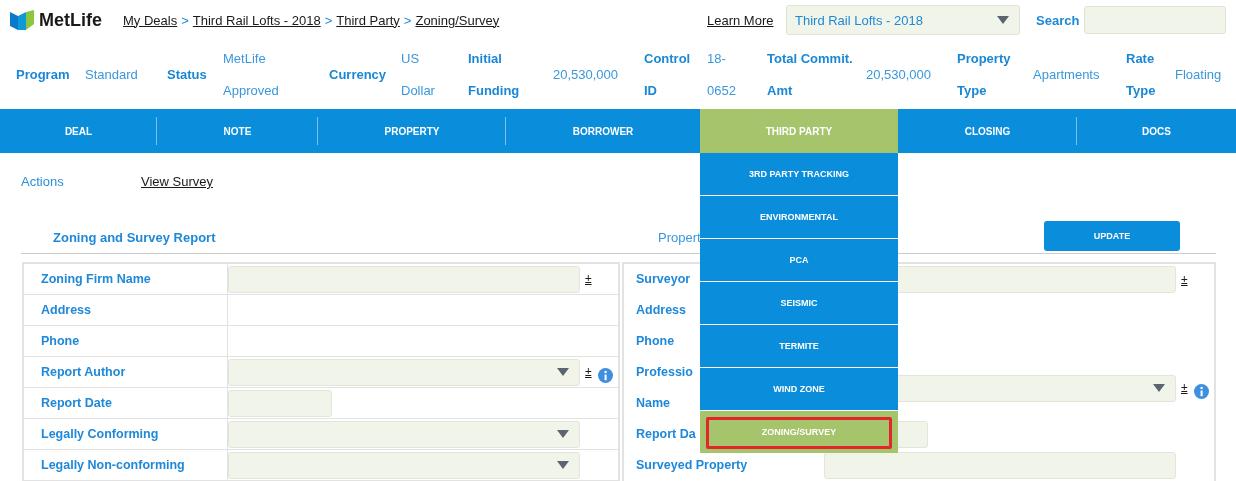 The width and height of the screenshot is (1236, 481). Describe the element at coordinates (799, 389) in the screenshot. I see `menu-item: WIND ZONE` at that location.